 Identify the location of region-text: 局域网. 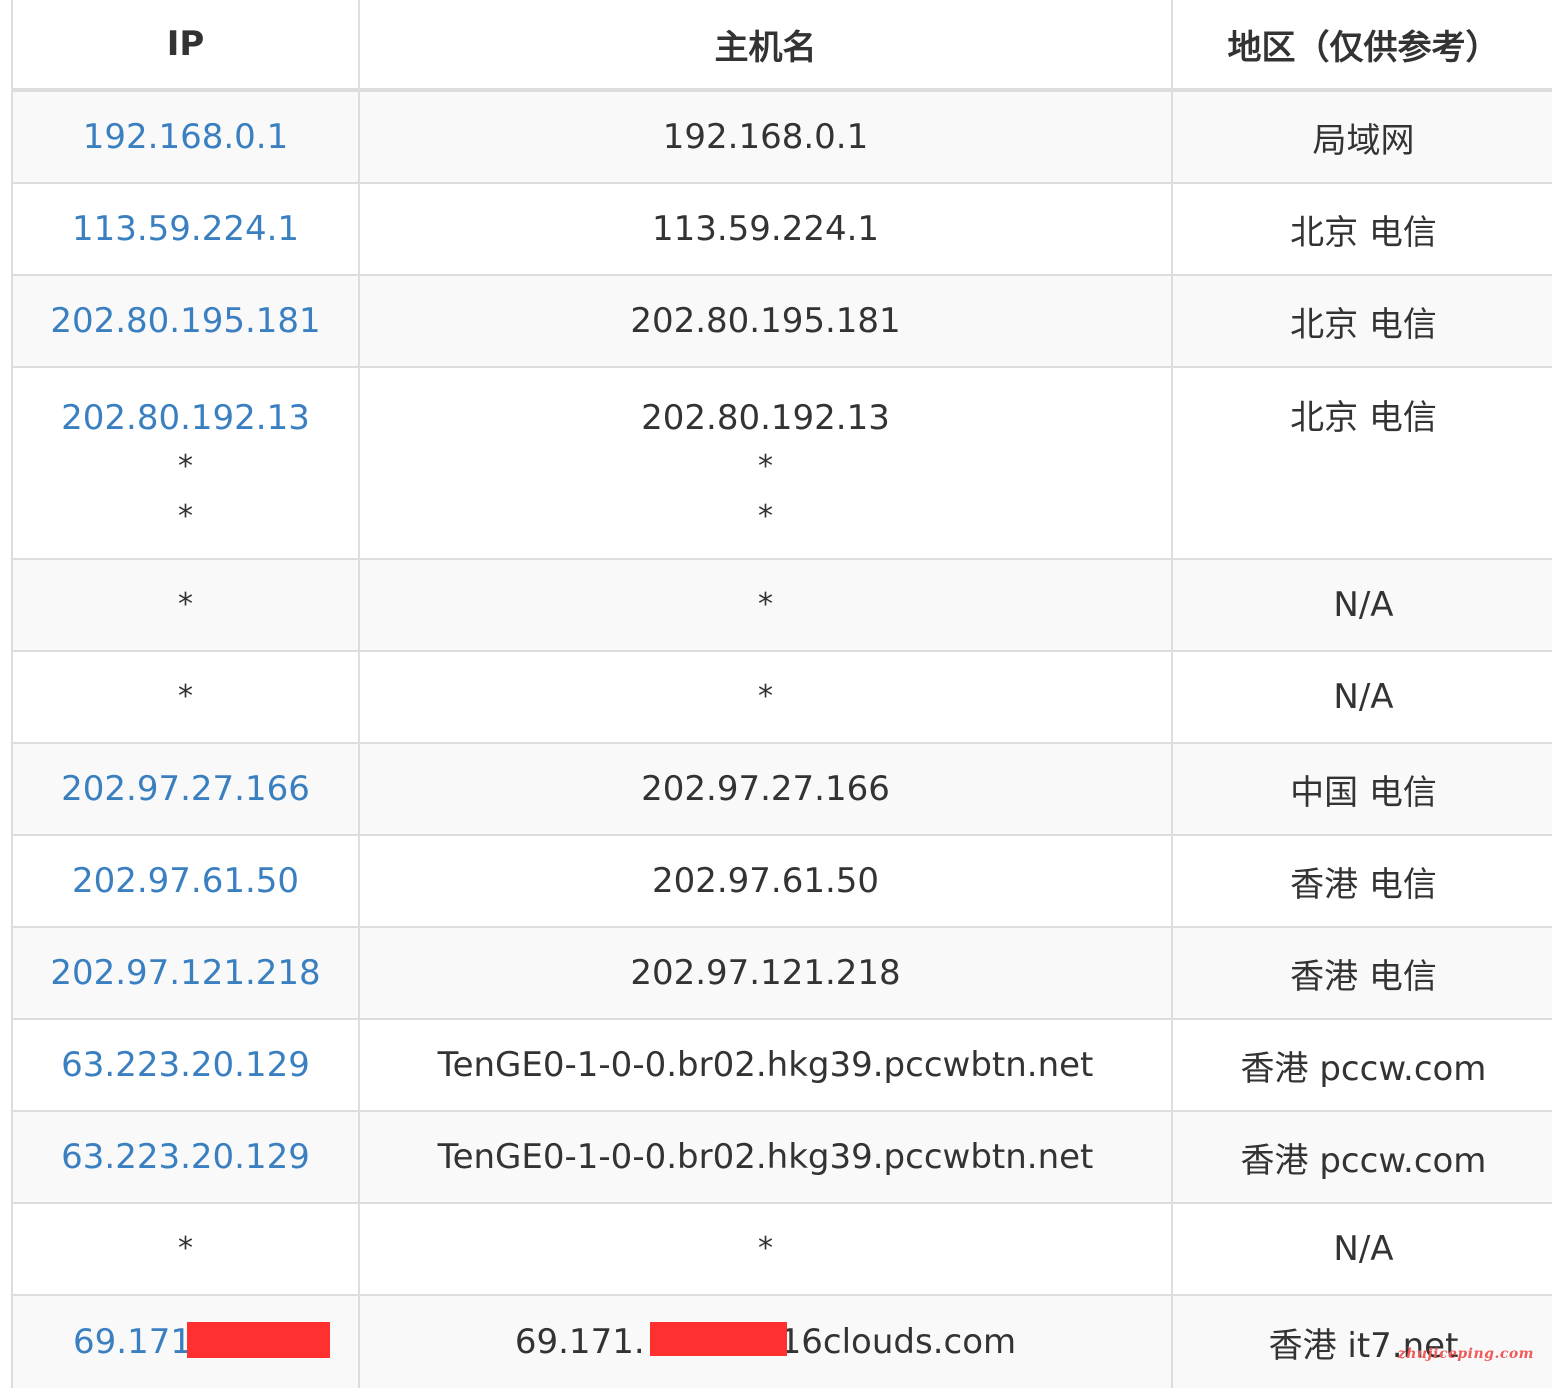
(1363, 140).